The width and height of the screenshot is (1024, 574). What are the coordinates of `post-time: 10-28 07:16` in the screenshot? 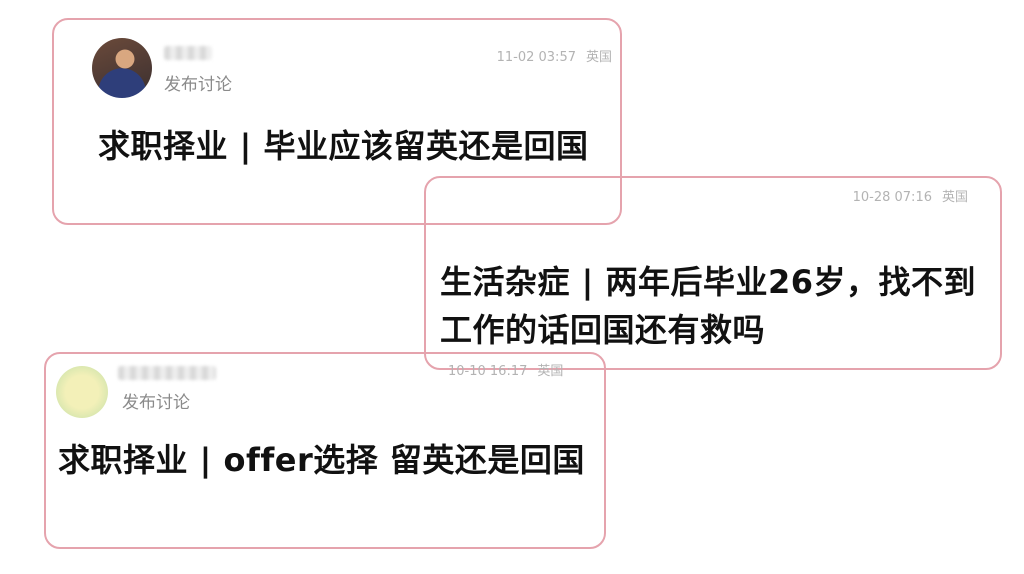 It's located at (892, 197).